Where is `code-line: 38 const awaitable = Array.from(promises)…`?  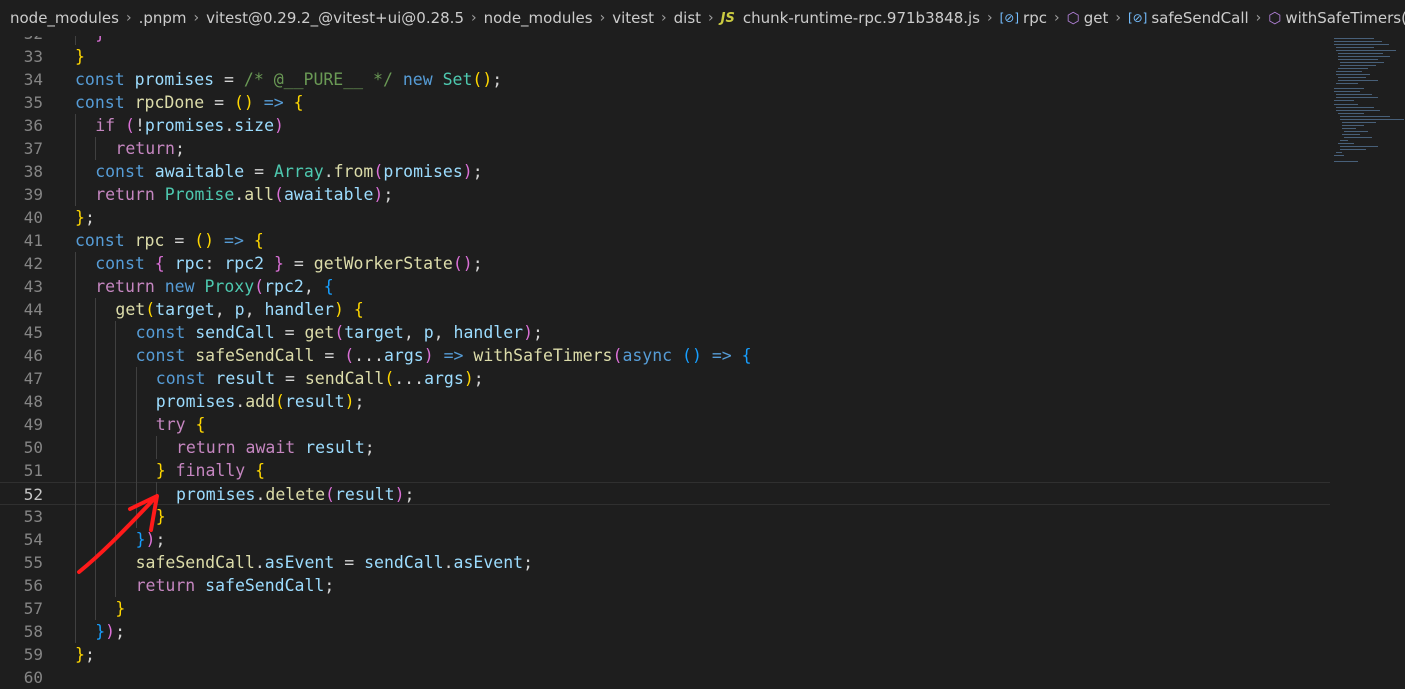 code-line: 38 const awaitable = Array.from(promises)… is located at coordinates (665, 171).